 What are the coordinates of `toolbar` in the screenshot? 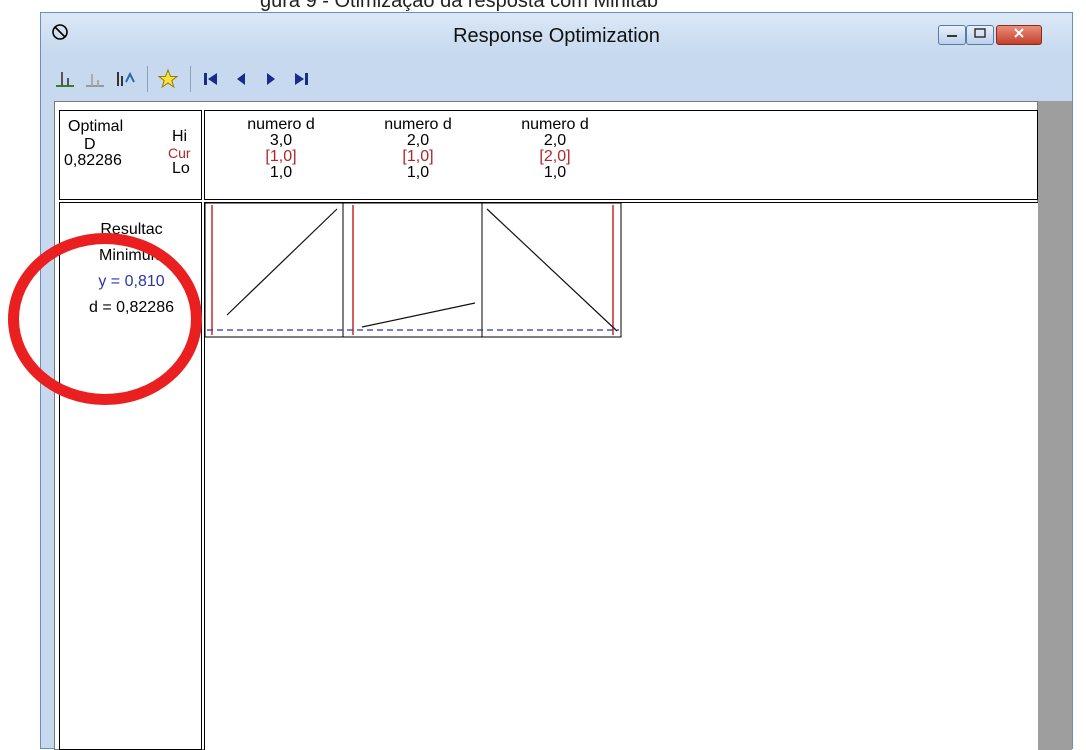 It's located at (233, 79).